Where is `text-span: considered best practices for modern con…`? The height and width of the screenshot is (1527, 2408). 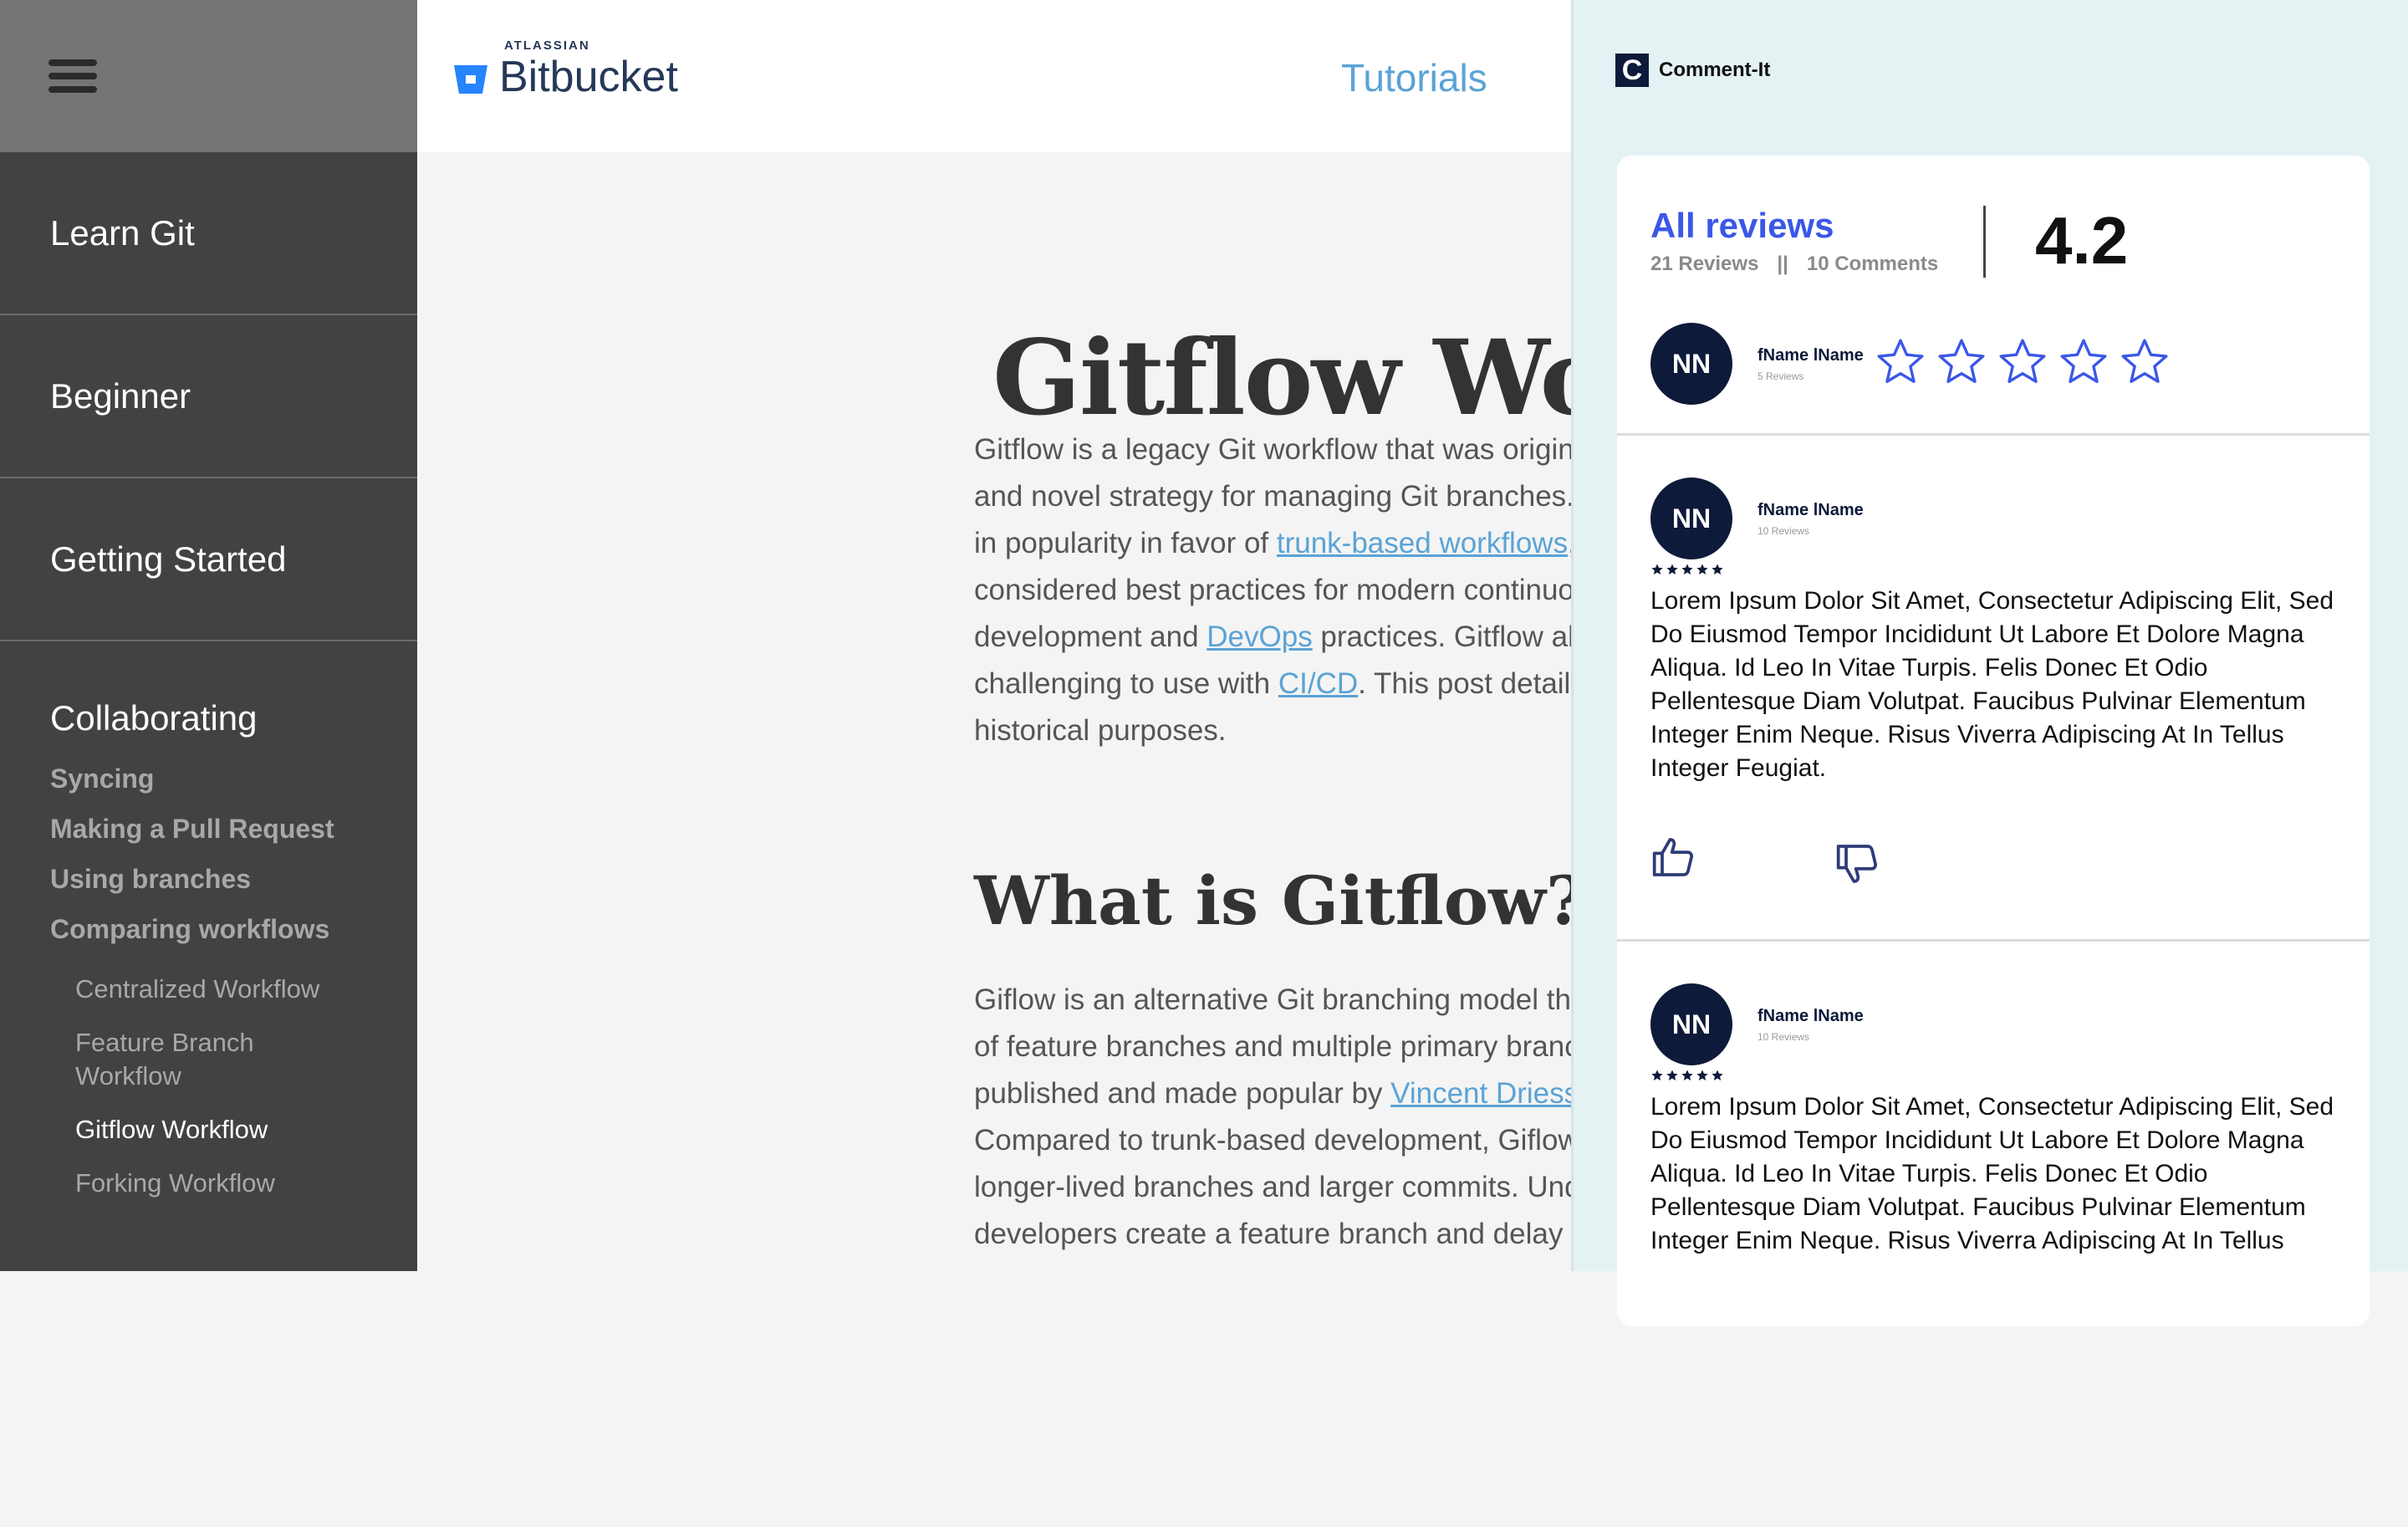 text-span: considered best practices for modern con… is located at coordinates (1272, 590).